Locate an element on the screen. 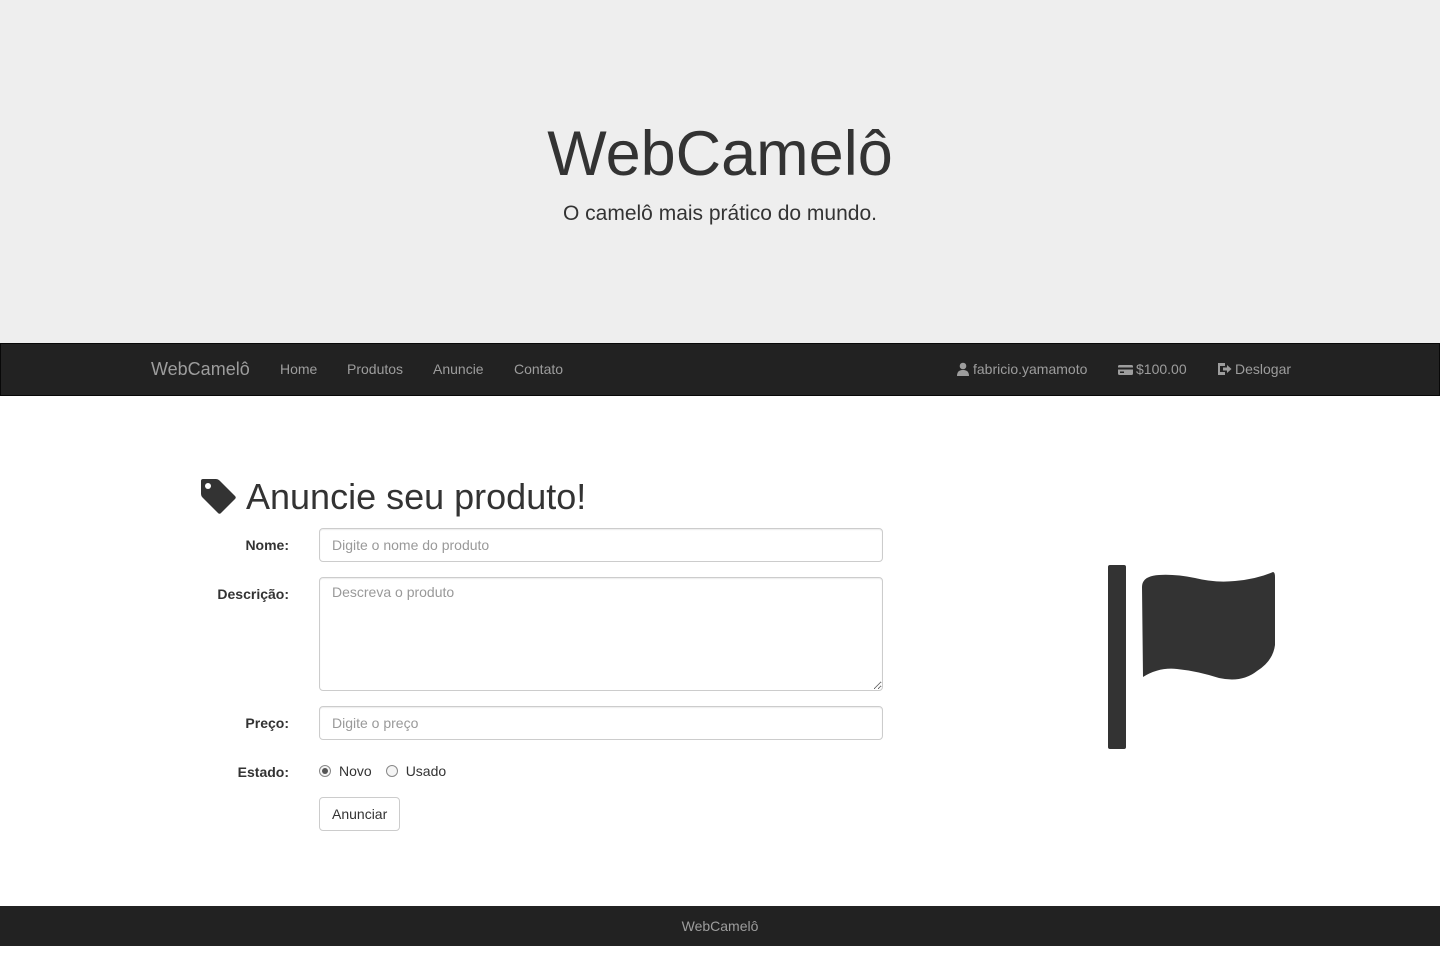 This screenshot has height=957, width=1440. state-radio-usado is located at coordinates (391, 771).